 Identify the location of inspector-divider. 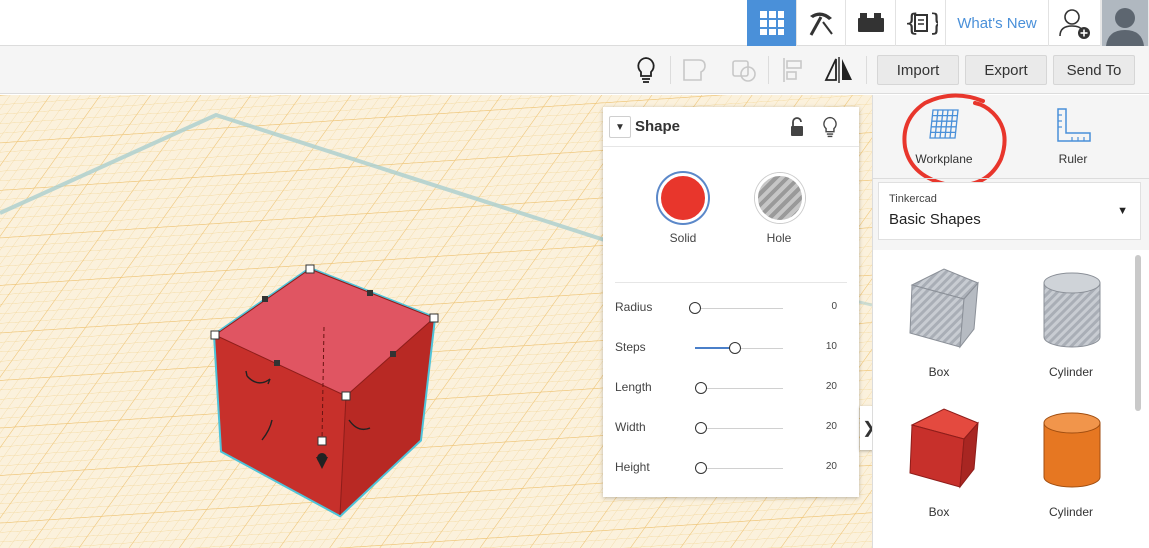
(731, 282).